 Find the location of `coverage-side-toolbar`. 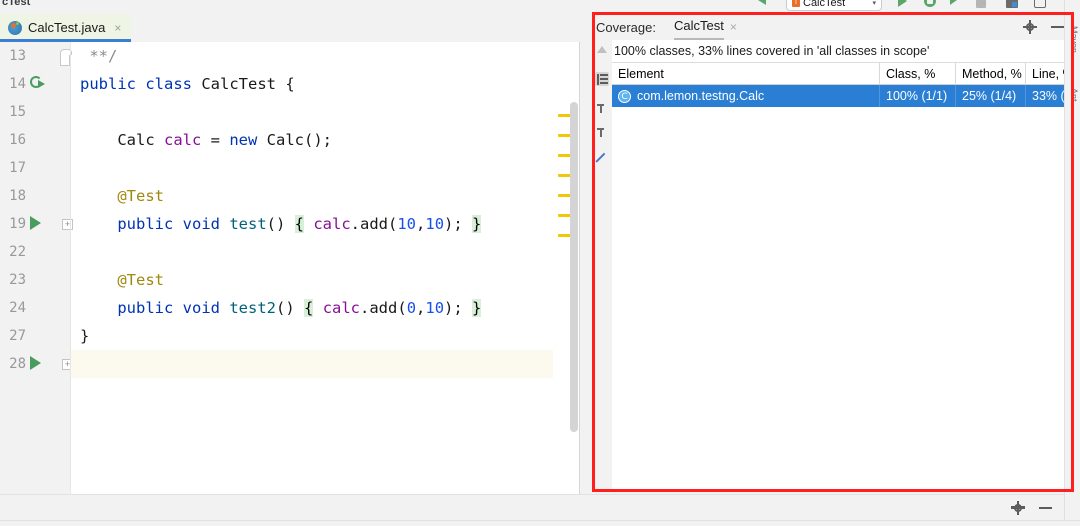

coverage-side-toolbar is located at coordinates (602, 266).